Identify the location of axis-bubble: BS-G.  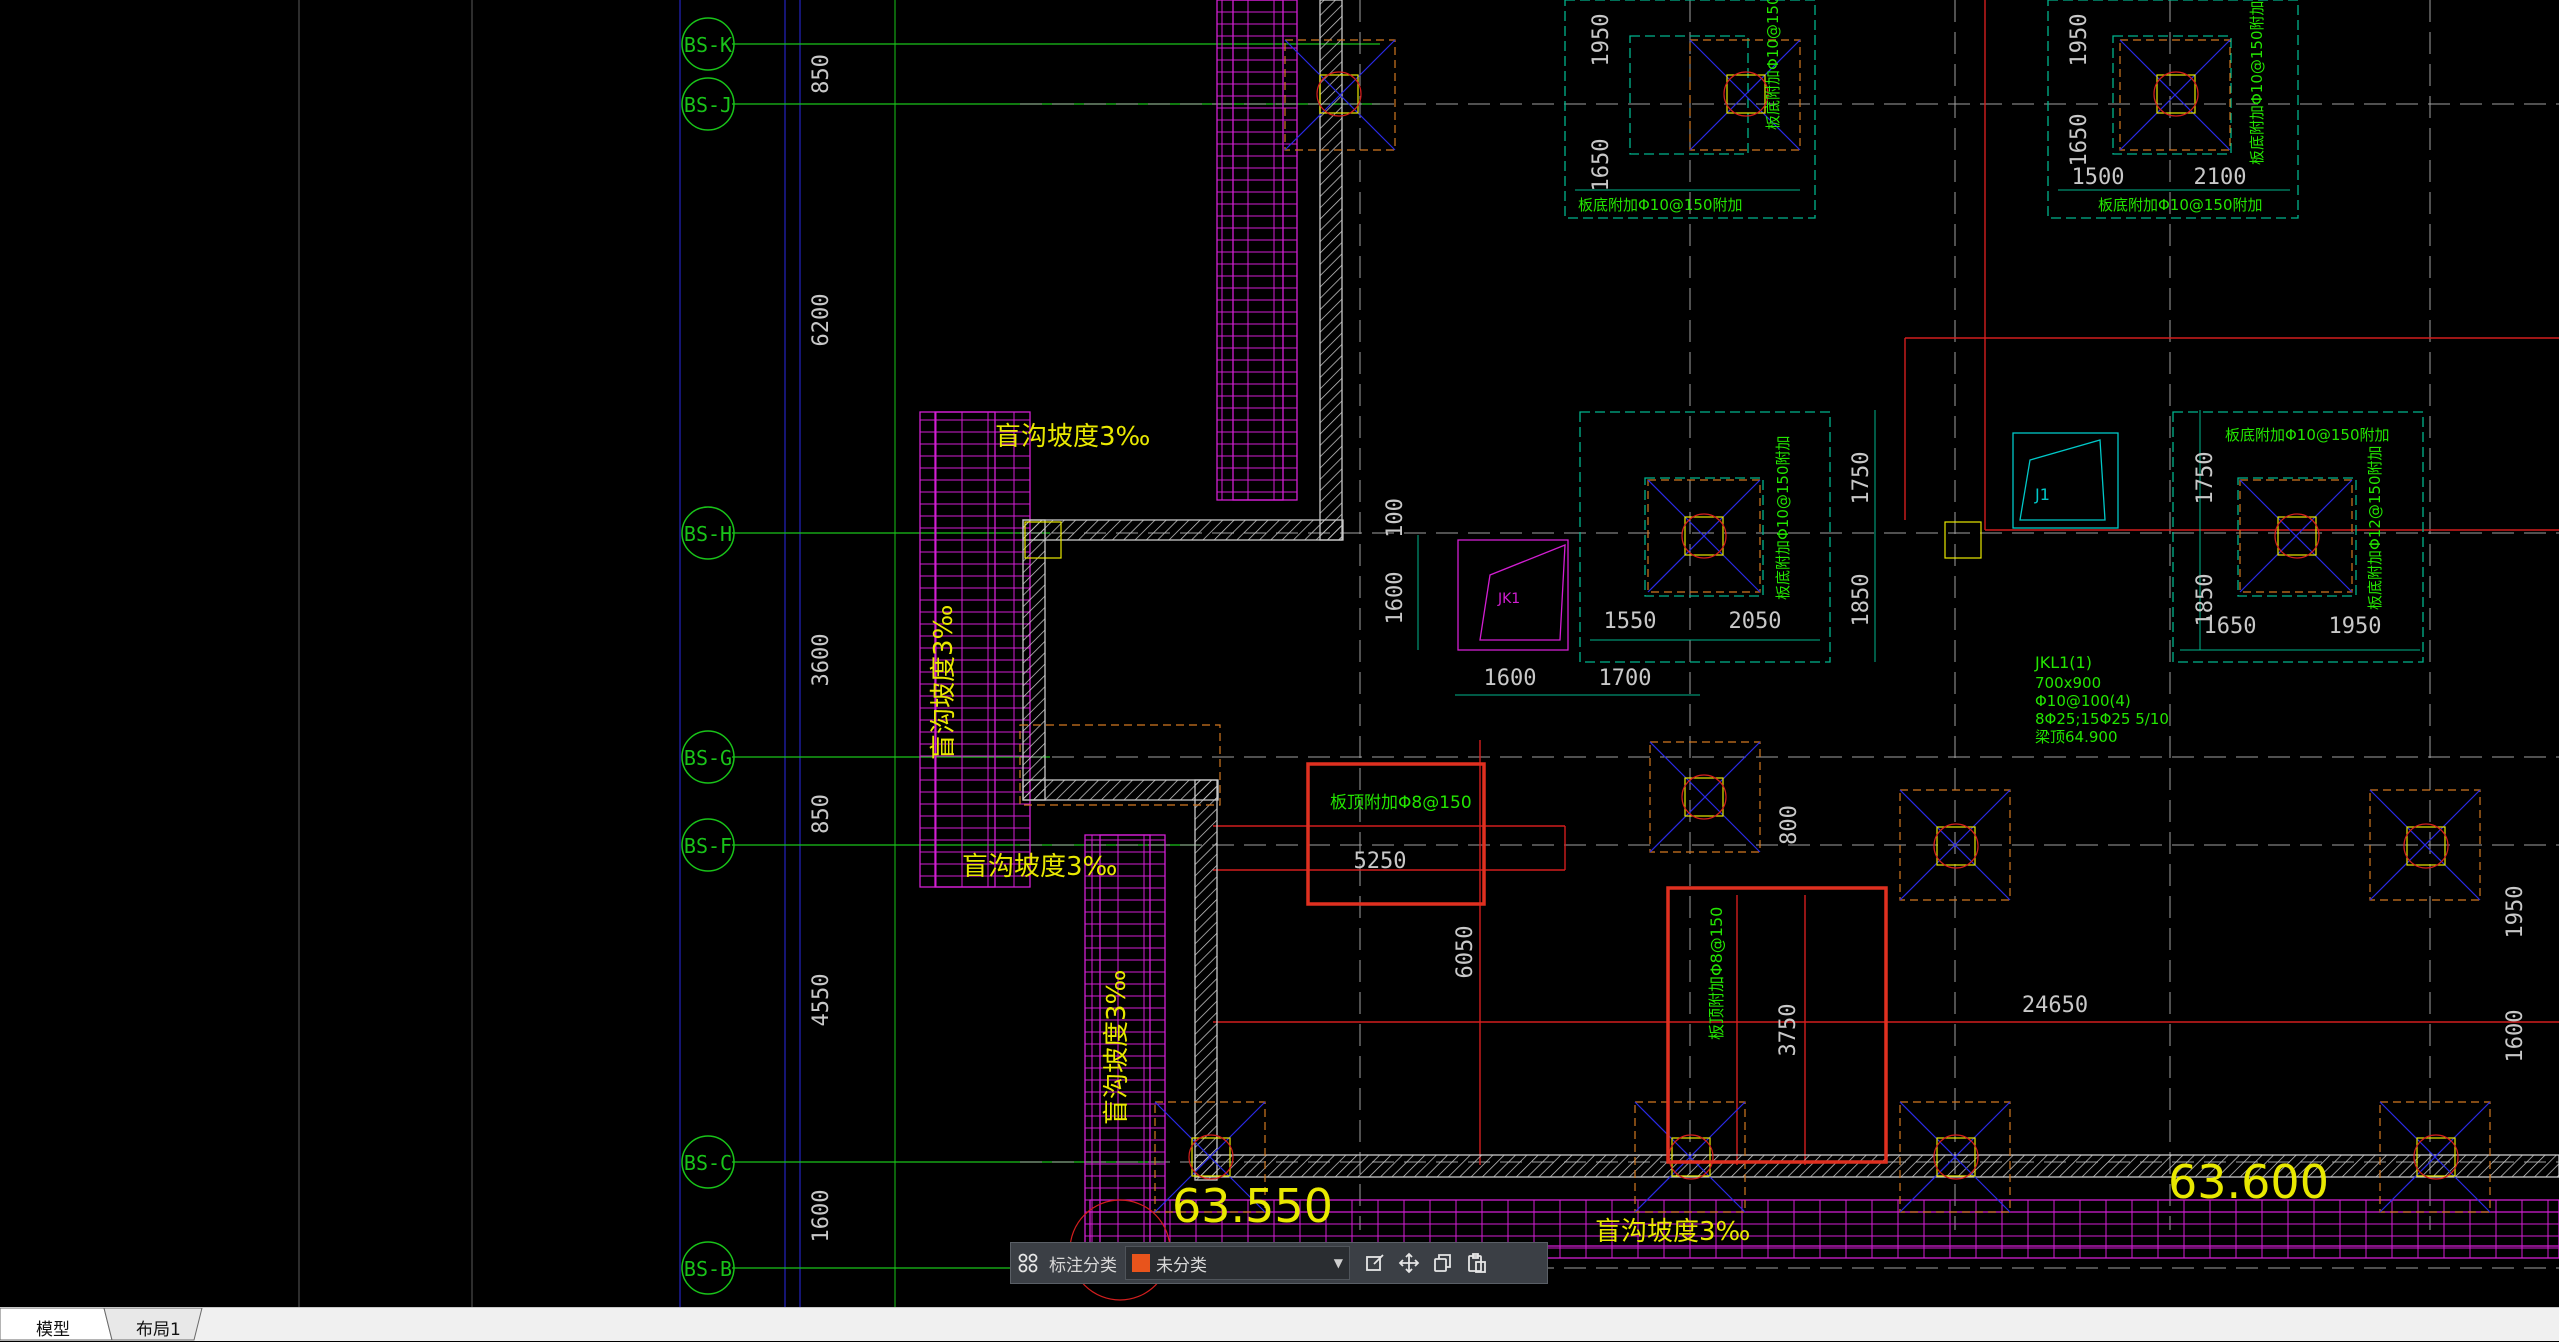
(708, 757).